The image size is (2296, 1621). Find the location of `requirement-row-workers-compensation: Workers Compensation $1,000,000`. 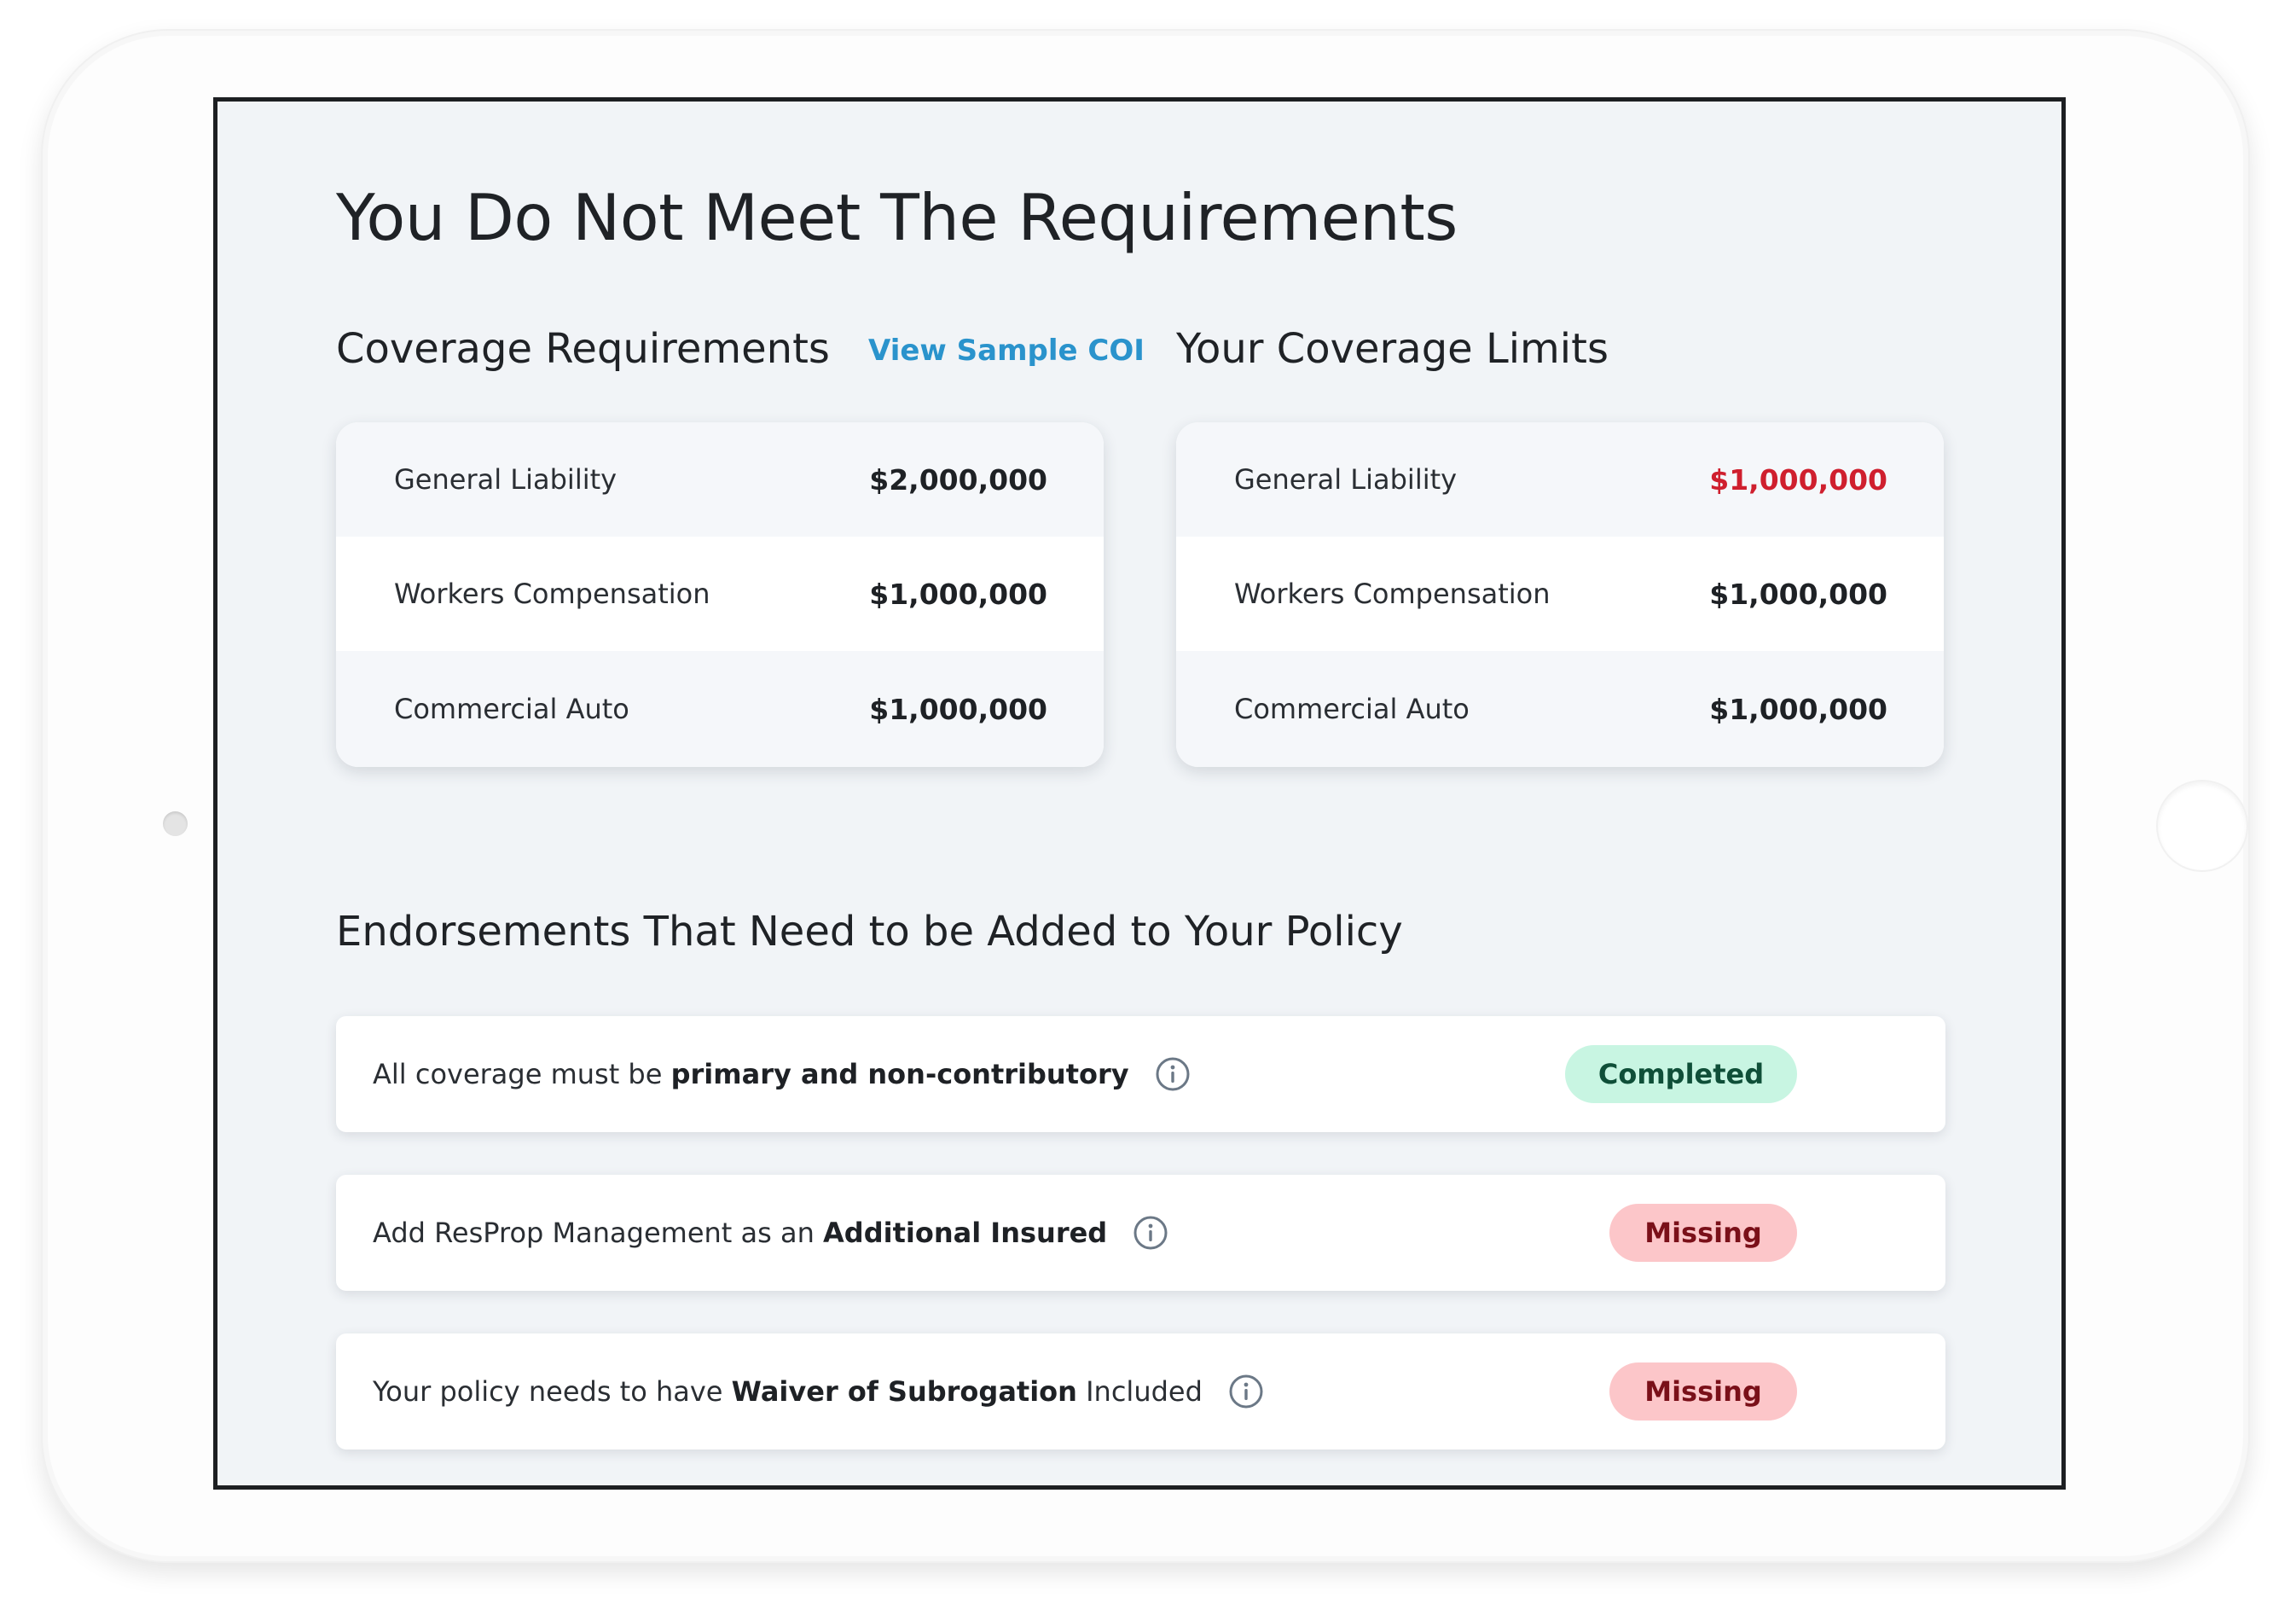

requirement-row-workers-compensation: Workers Compensation $1,000,000 is located at coordinates (720, 594).